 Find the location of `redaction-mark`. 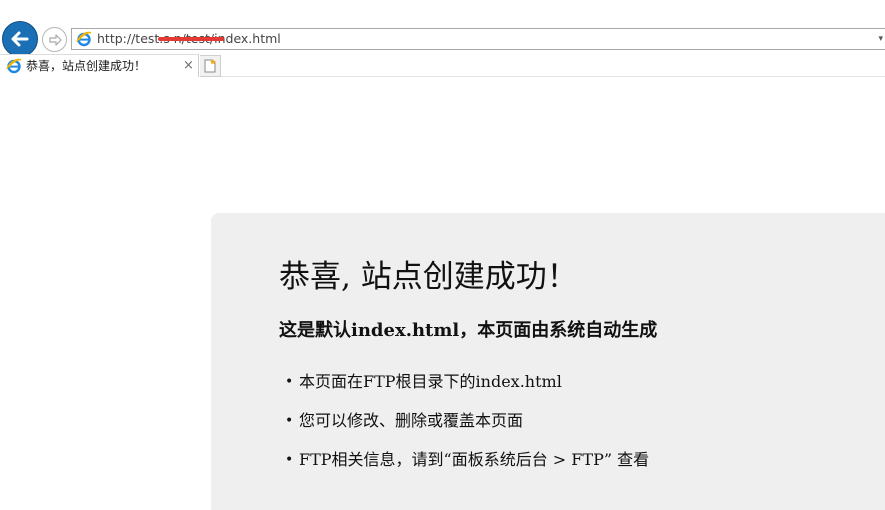

redaction-mark is located at coordinates (191, 39).